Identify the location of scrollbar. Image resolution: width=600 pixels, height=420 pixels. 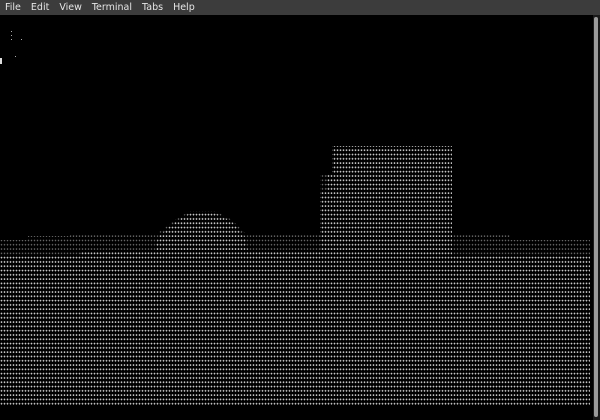
(596, 217).